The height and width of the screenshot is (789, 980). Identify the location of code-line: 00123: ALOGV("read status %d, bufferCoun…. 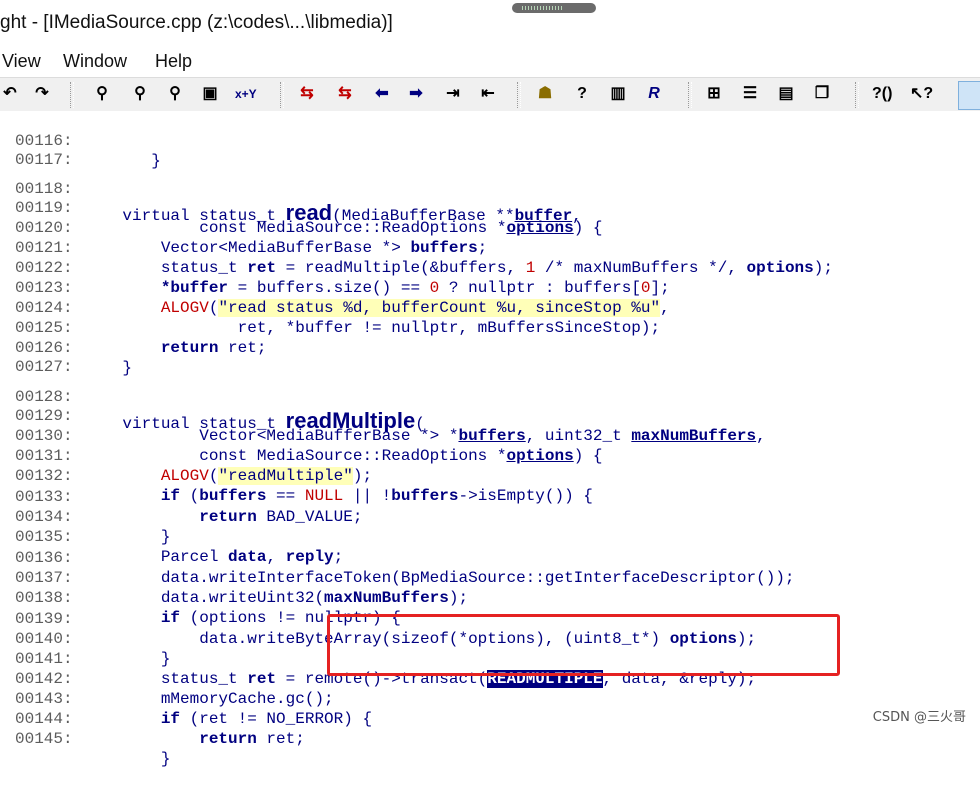
(335, 287).